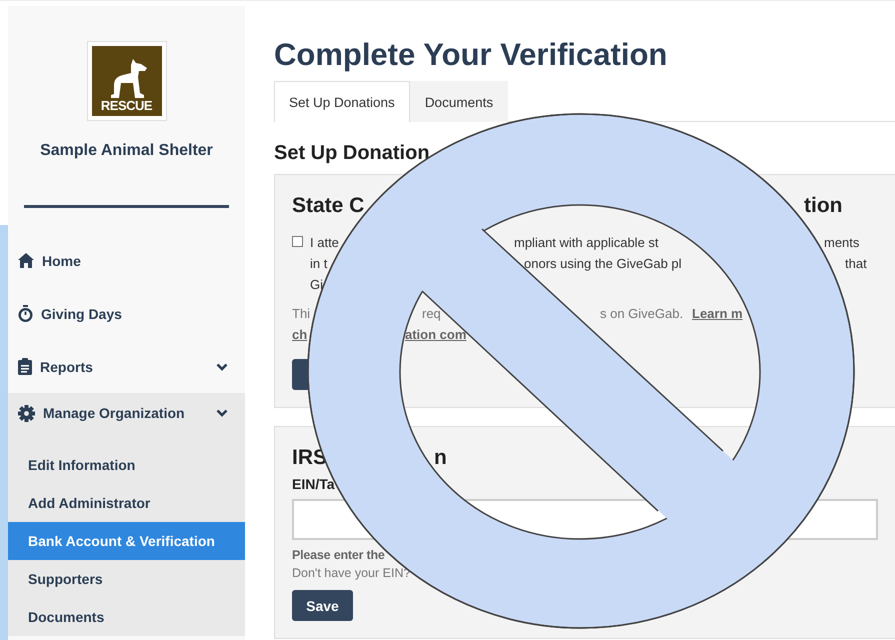 The width and height of the screenshot is (895, 640). Describe the element at coordinates (823, 206) in the screenshot. I see `card-title: tion` at that location.